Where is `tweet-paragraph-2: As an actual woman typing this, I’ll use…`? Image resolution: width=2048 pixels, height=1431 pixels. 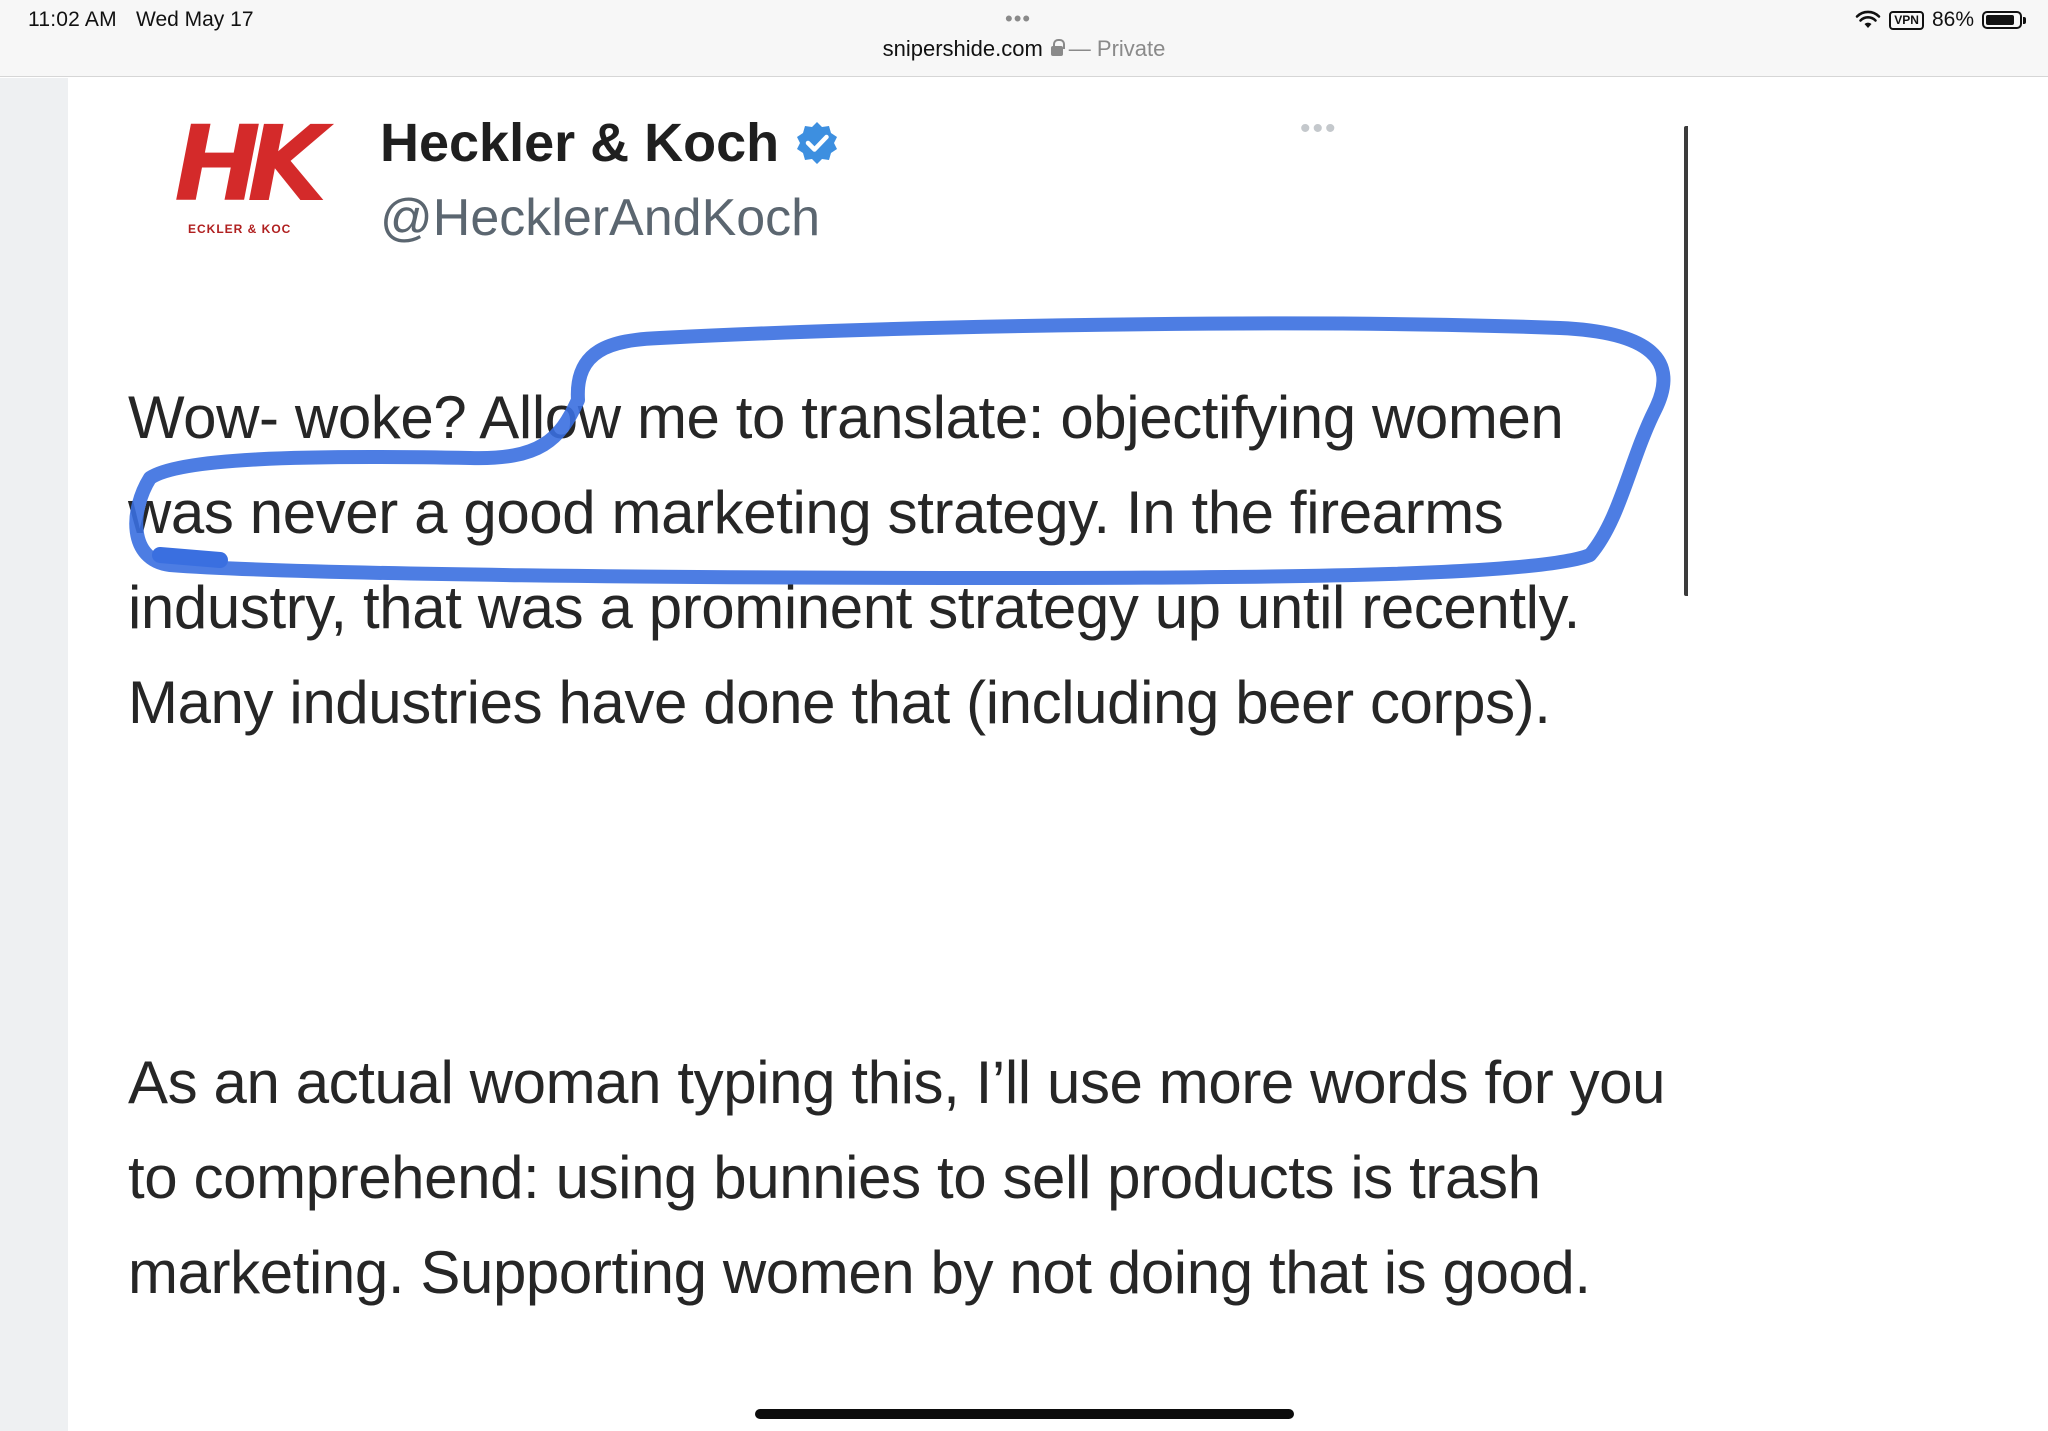
tweet-paragraph-2: As an actual woman typing this, I’ll use… is located at coordinates (897, 1177).